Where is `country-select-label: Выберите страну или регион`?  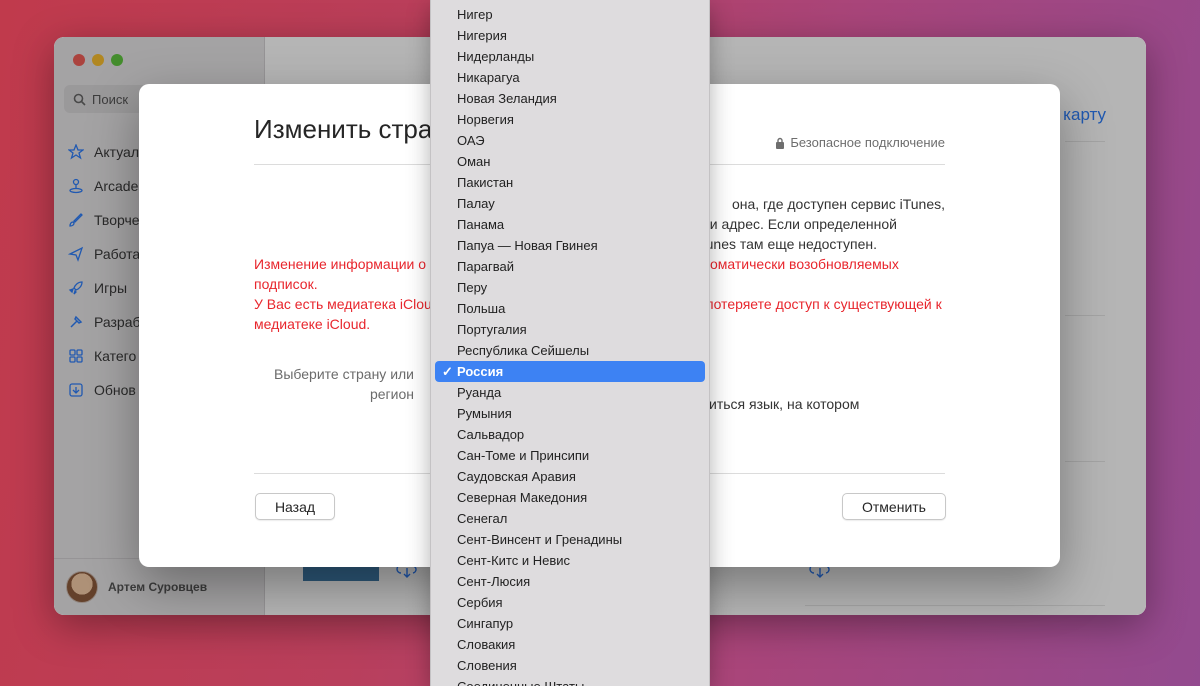 country-select-label: Выберите страну или регион is located at coordinates (334, 384).